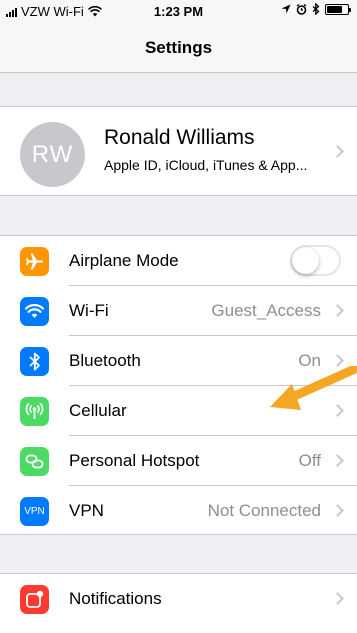 The height and width of the screenshot is (633, 357). I want to click on airplane-mode-toggle, so click(315, 260).